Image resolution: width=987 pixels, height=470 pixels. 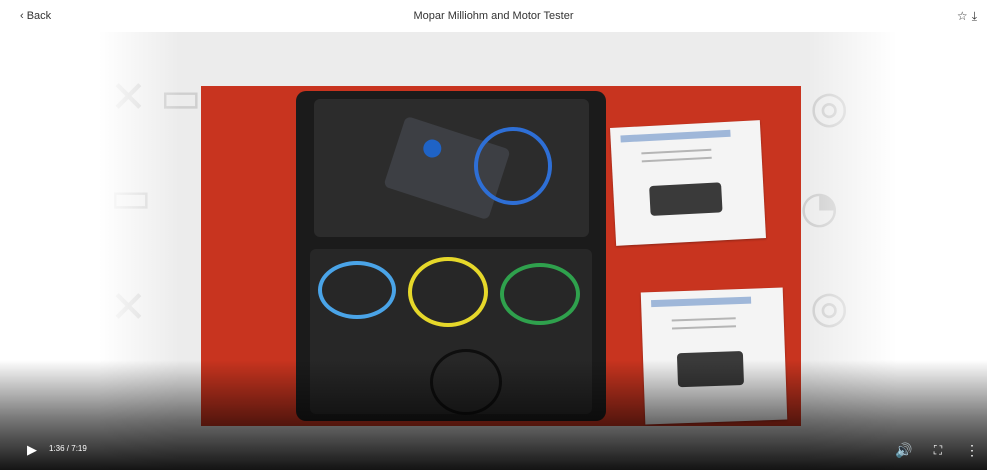 What do you see at coordinates (688, 183) in the screenshot?
I see `manual-top` at bounding box center [688, 183].